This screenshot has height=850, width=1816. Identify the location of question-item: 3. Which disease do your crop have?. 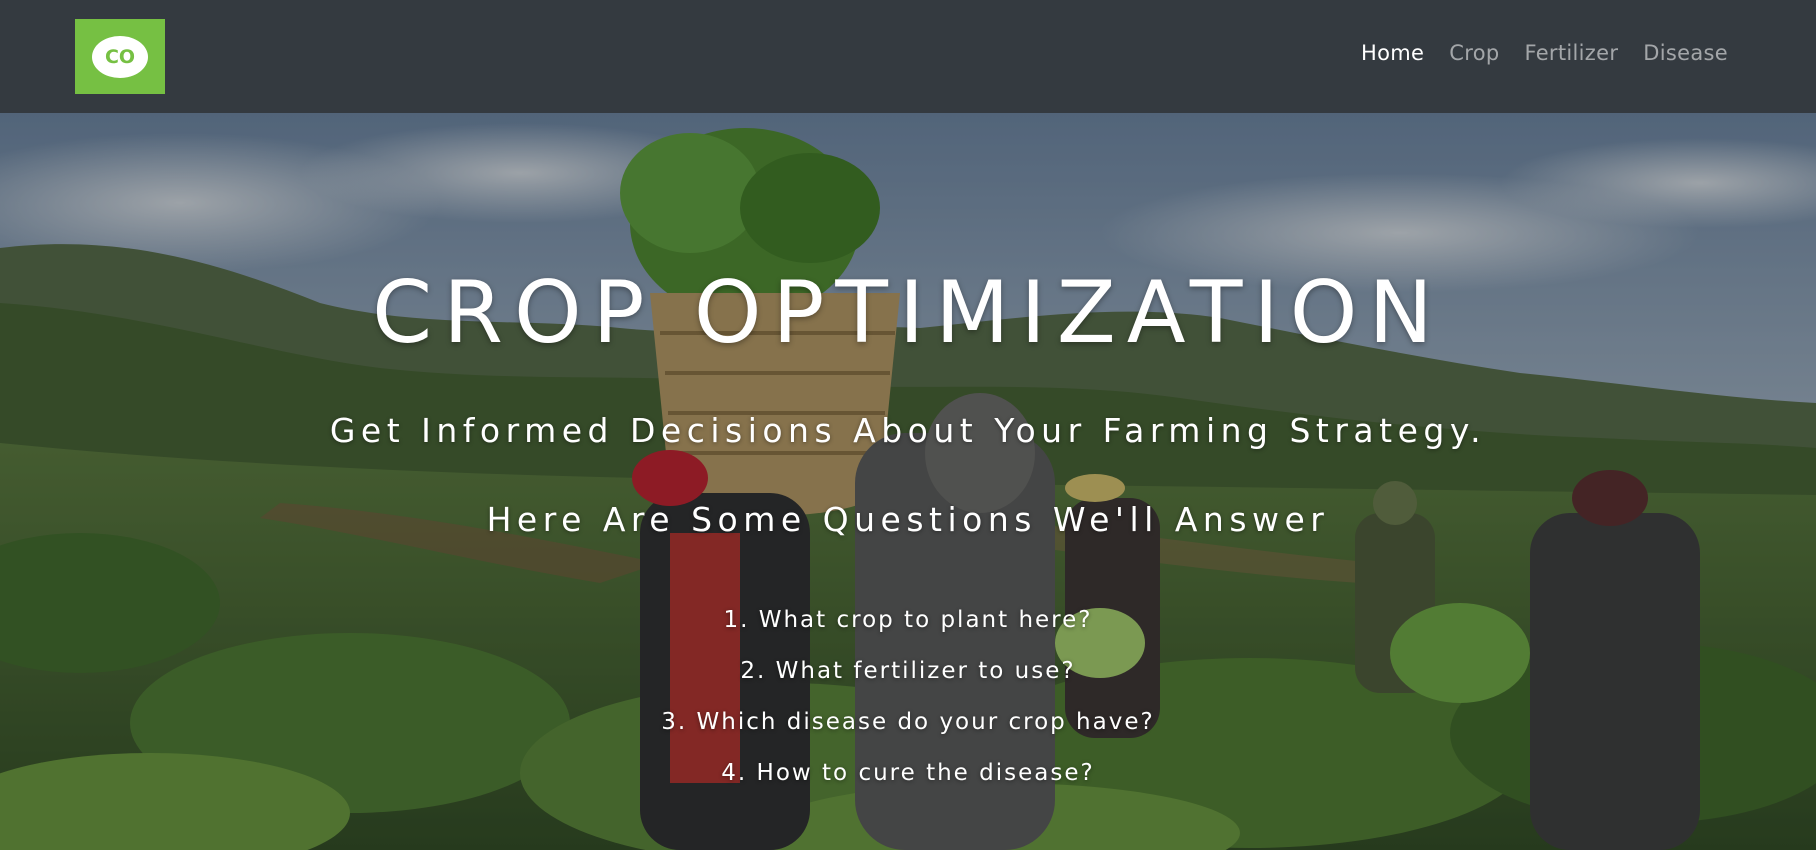
(908, 722).